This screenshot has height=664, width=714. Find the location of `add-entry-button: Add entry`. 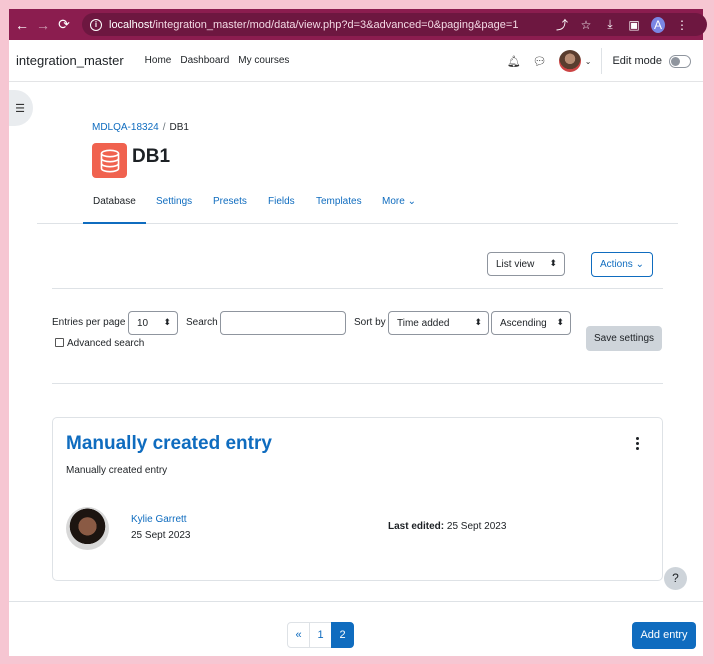

add-entry-button: Add entry is located at coordinates (664, 635).